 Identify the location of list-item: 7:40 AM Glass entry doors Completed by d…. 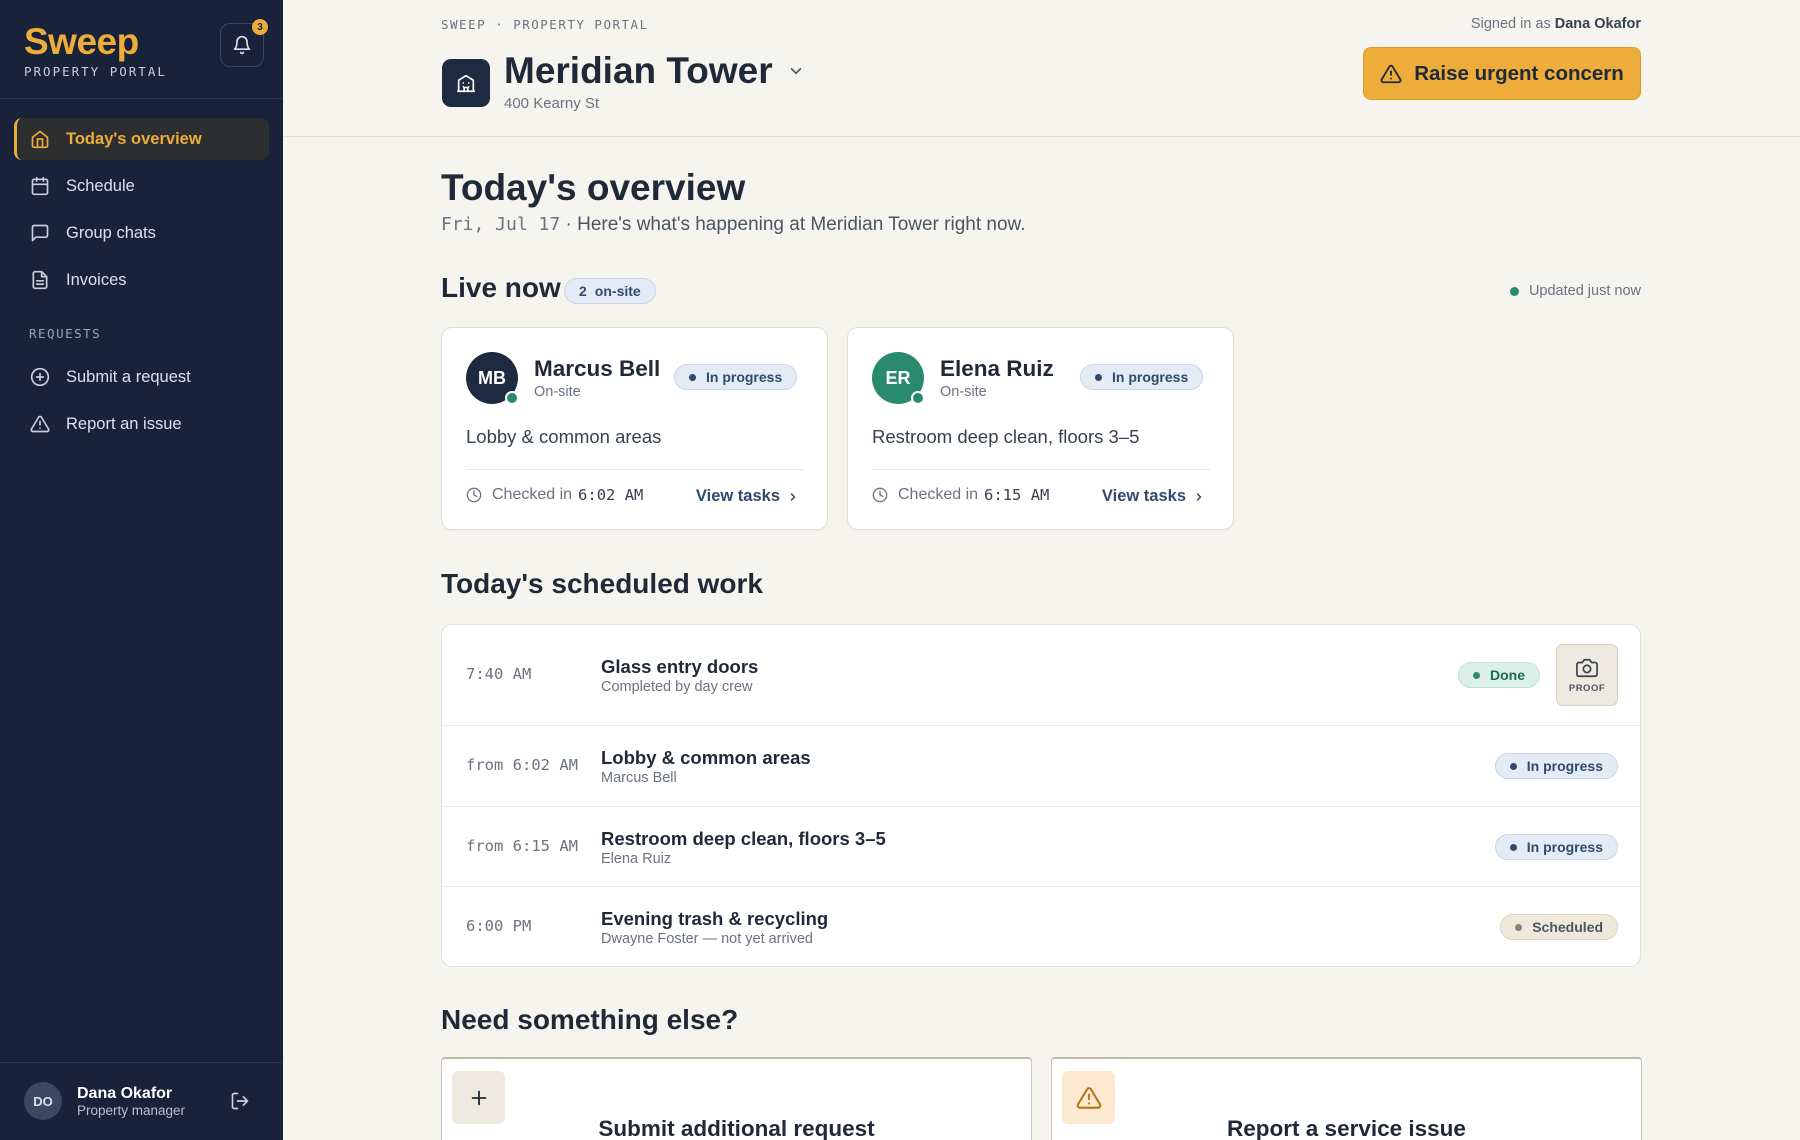
(1041, 675).